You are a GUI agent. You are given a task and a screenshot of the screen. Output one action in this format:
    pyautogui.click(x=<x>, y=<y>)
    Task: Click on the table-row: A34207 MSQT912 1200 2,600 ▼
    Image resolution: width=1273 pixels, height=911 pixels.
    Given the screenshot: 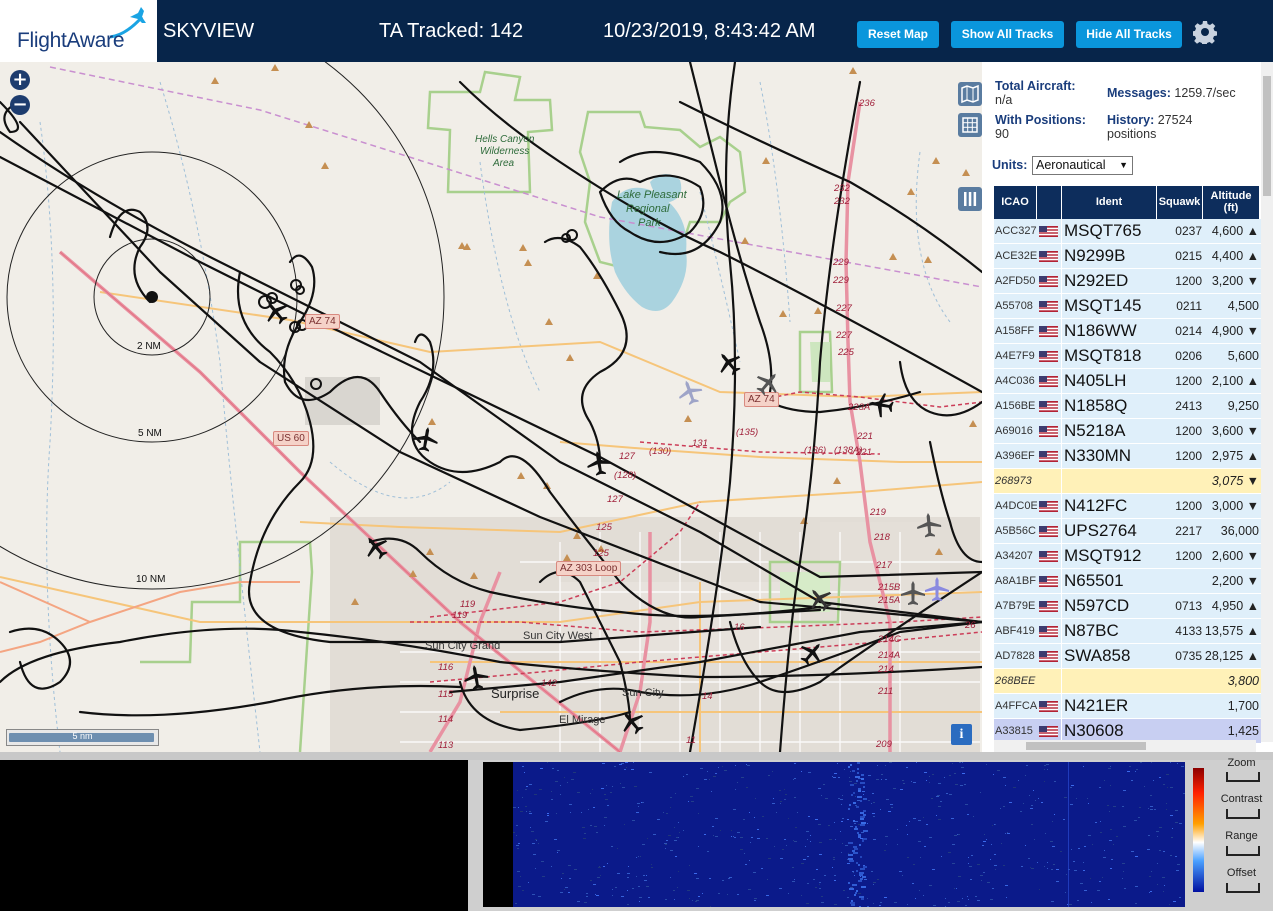 What is the action you would take?
    pyautogui.click(x=1128, y=556)
    